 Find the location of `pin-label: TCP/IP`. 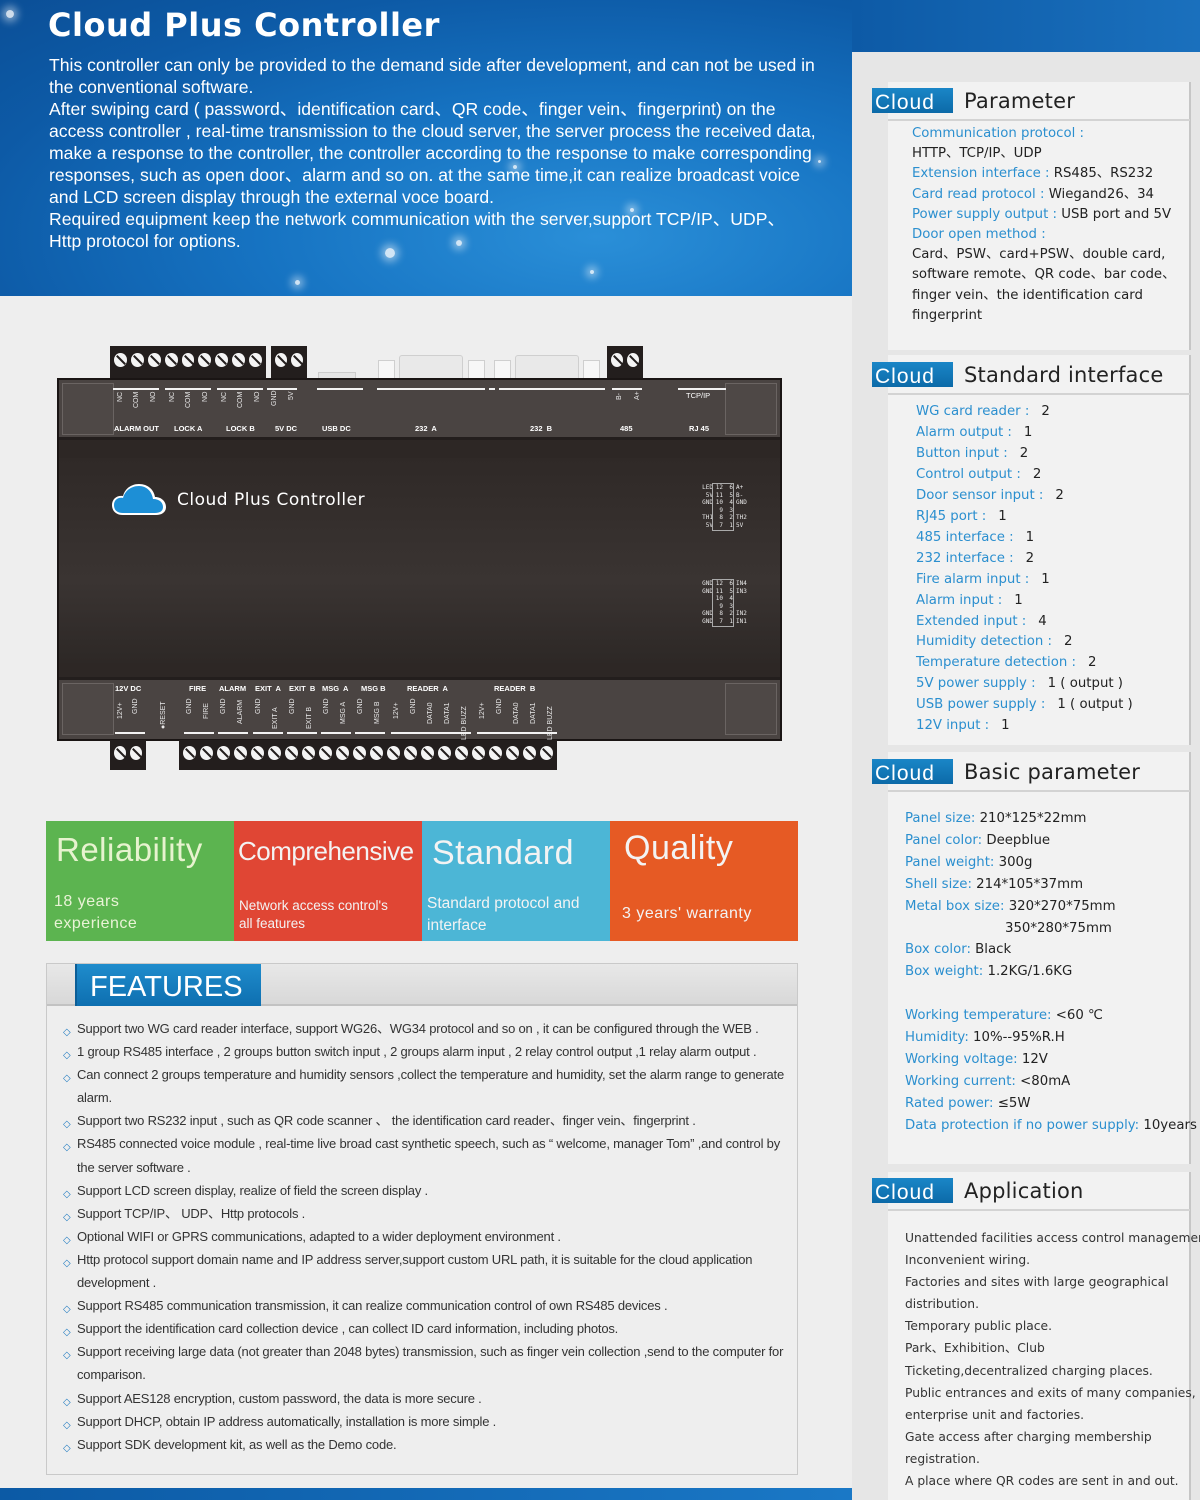

pin-label: TCP/IP is located at coordinates (698, 395).